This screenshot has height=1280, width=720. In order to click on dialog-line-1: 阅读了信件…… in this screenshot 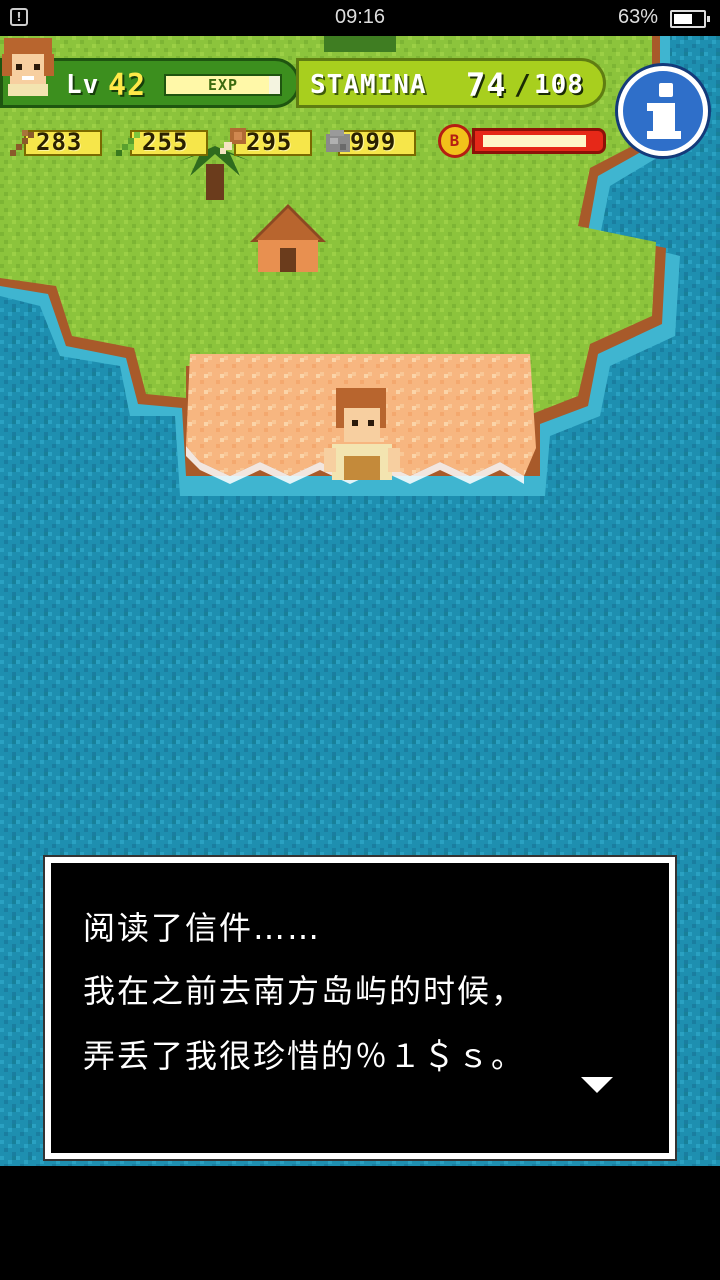, I will do `click(202, 928)`.